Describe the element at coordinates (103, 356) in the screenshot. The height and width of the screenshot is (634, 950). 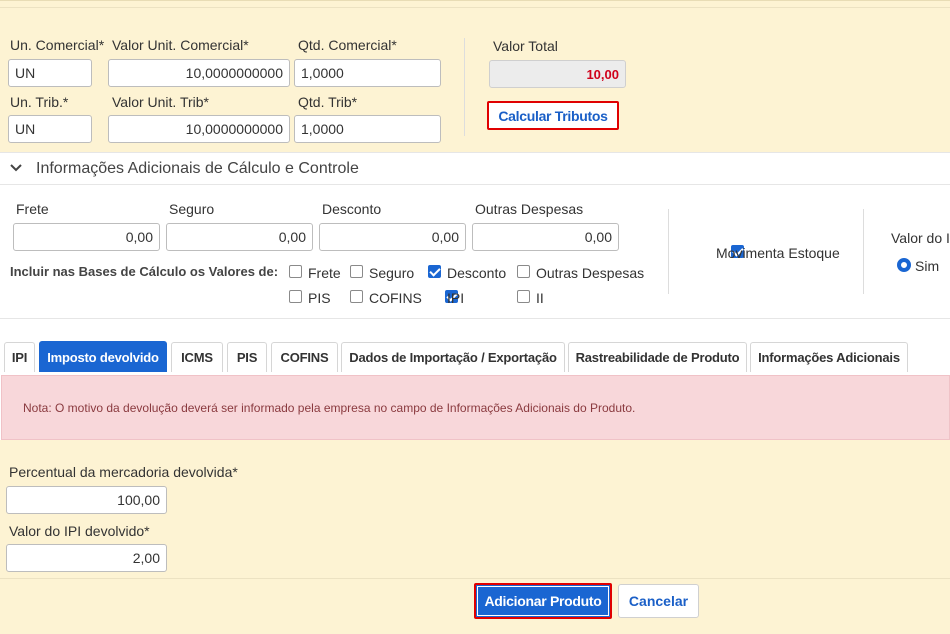
I see `tab-imposto-devolvido: Imposto devolvido` at that location.